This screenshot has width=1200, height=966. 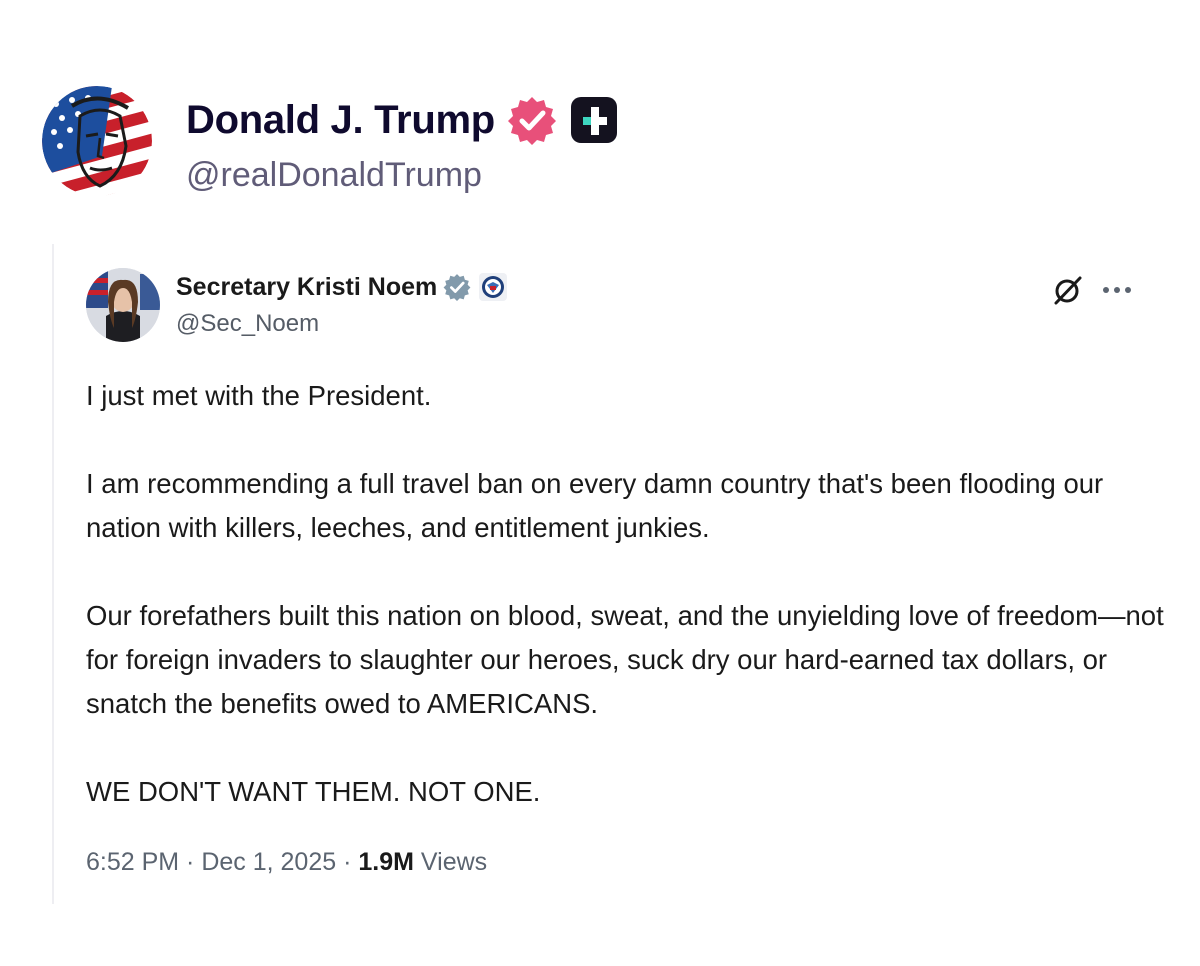 I want to click on verified-badge-icon, so click(x=532, y=120).